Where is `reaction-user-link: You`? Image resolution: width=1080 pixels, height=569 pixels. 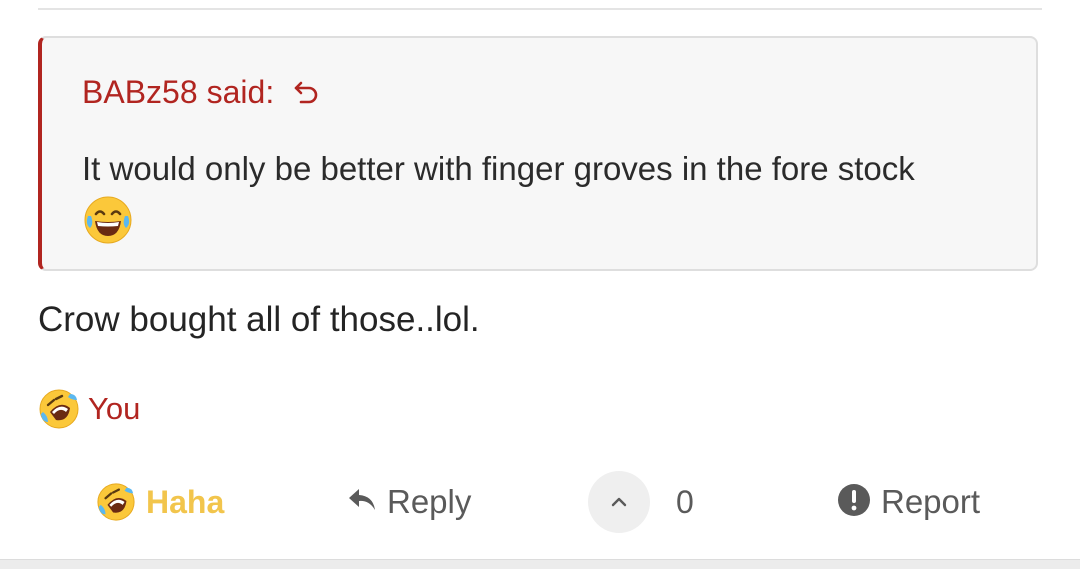
reaction-user-link: You is located at coordinates (114, 409).